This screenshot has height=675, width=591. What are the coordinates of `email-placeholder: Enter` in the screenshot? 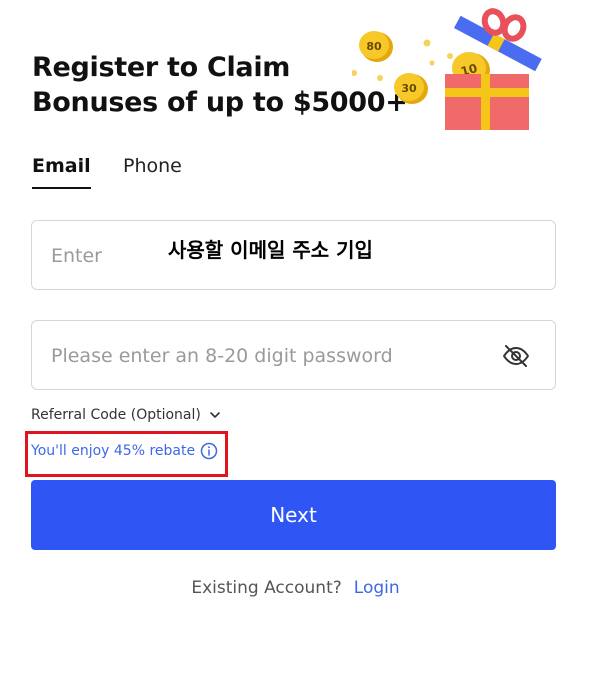 It's located at (76, 256).